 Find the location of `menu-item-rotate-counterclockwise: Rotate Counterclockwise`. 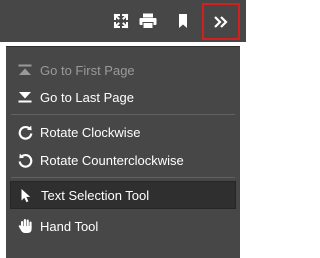

menu-item-rotate-counterclockwise: Rotate Counterclockwise is located at coordinates (123, 160).